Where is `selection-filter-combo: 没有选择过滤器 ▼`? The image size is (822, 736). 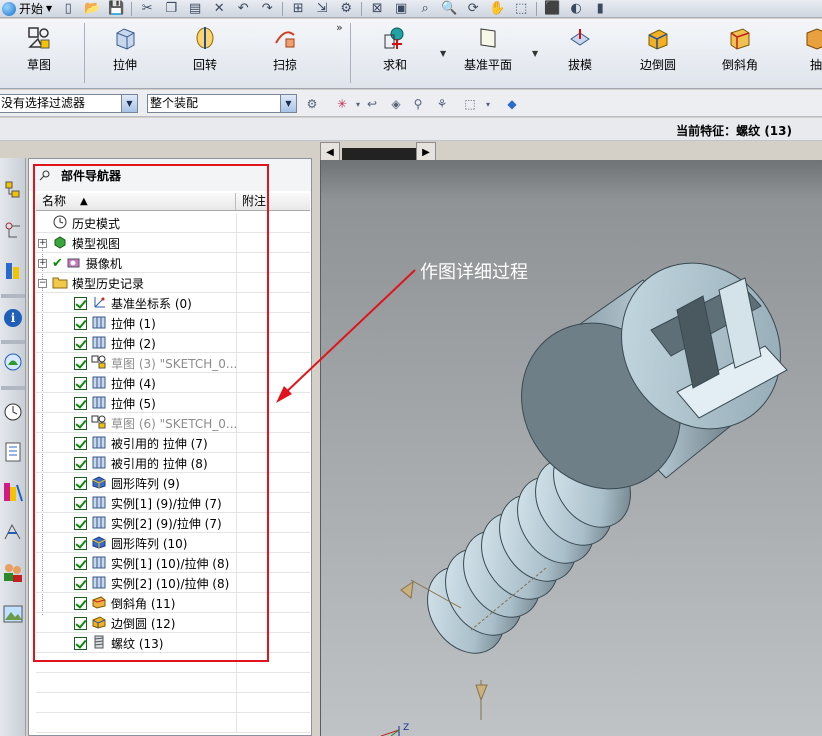 selection-filter-combo: 没有选择过滤器 ▼ is located at coordinates (69, 103).